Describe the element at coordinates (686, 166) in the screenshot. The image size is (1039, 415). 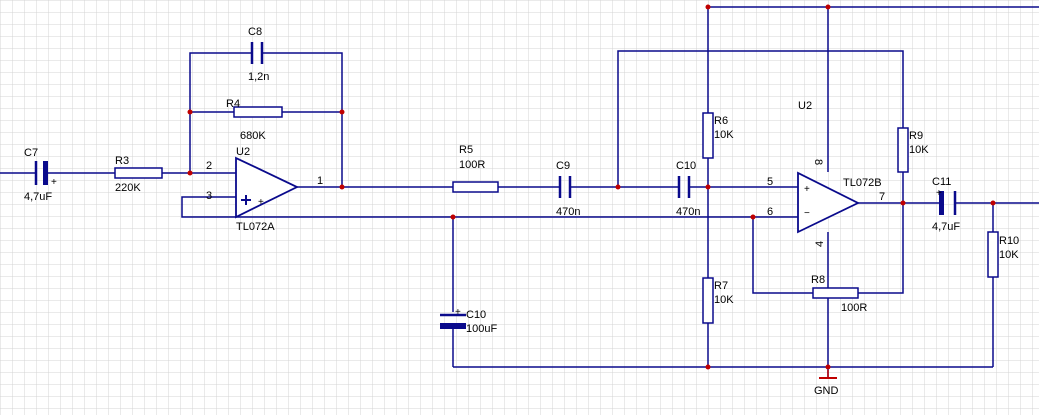
I see `c10a-ref: C10` at that location.